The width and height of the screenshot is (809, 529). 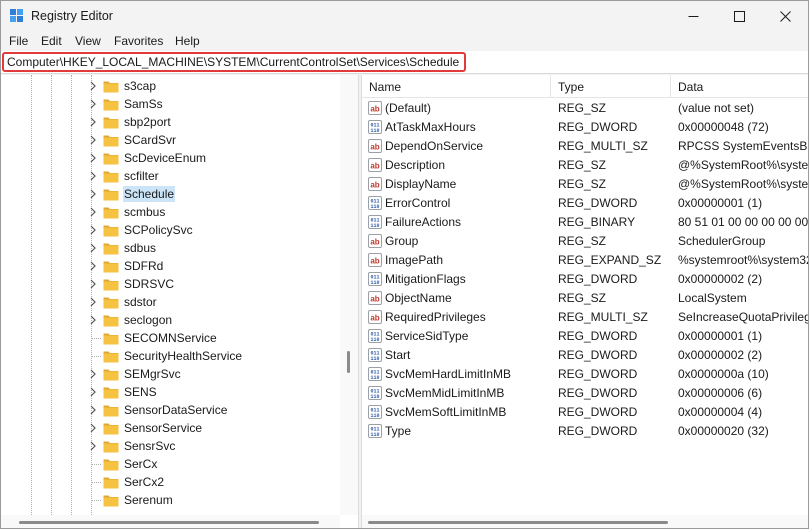 What do you see at coordinates (375, 374) in the screenshot?
I see `binary-value-icon: 011110` at bounding box center [375, 374].